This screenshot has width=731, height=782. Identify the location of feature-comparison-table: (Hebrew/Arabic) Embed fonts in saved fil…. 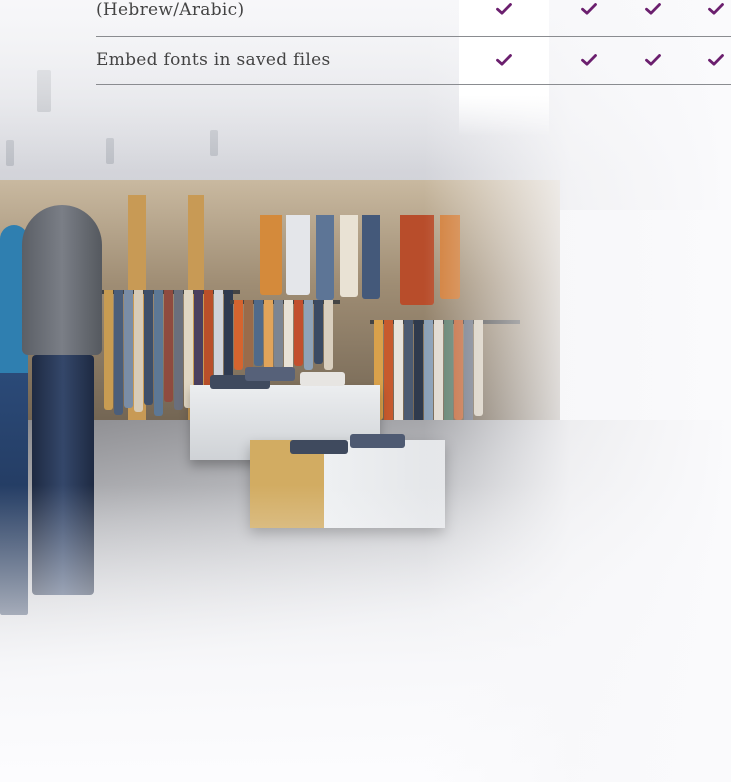
(413, 42).